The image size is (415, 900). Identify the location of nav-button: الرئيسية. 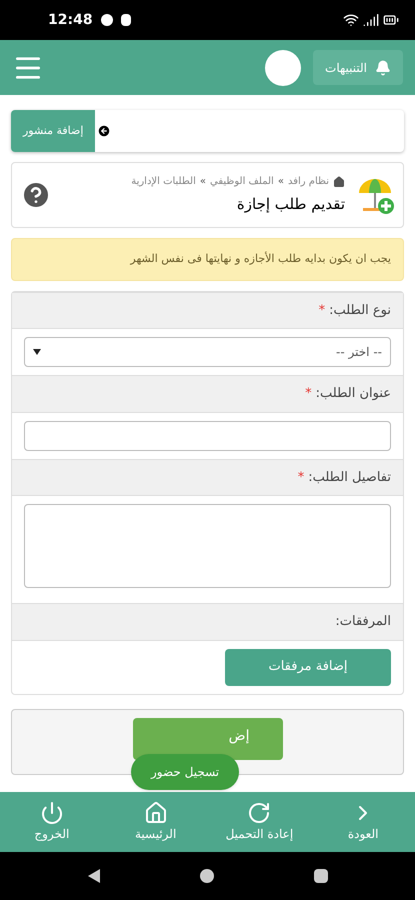
(155, 822).